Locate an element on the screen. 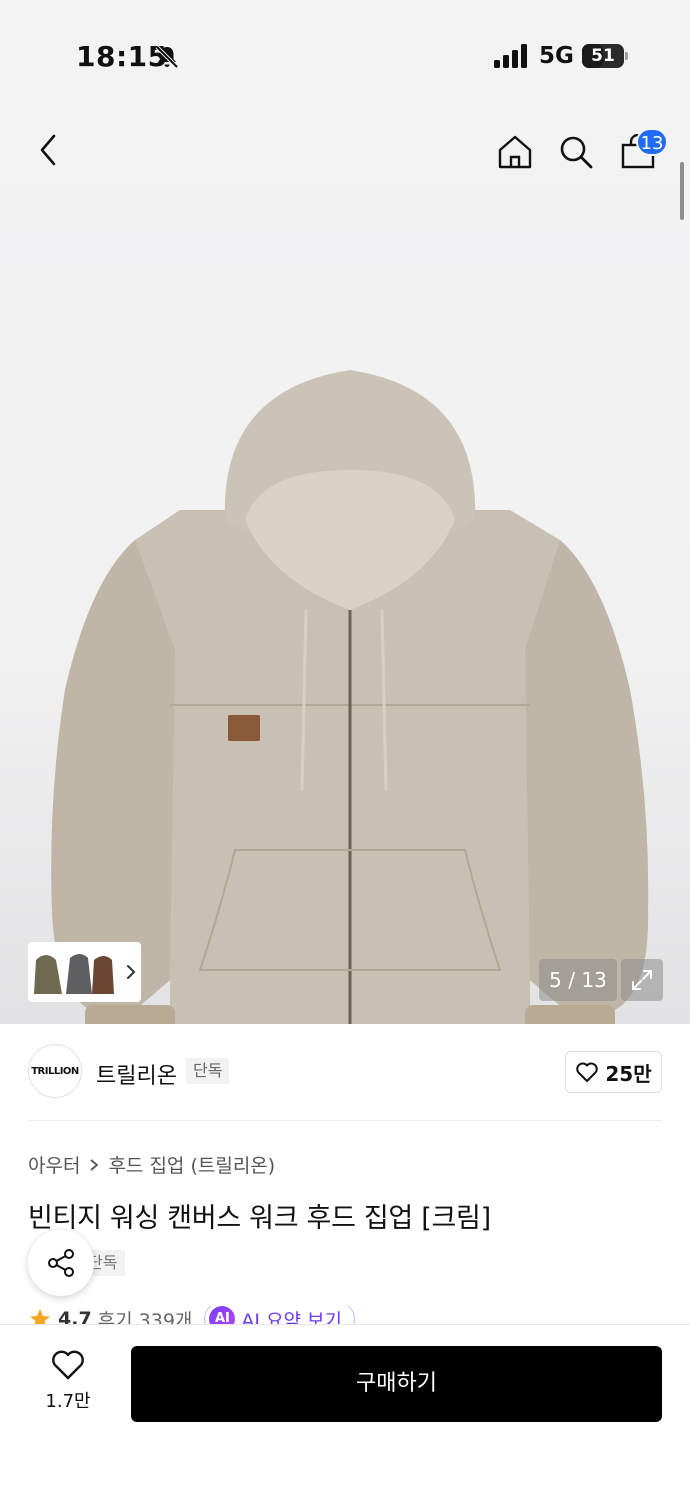 This screenshot has height=1500, width=690. brand-like-button: 25만 is located at coordinates (613, 1072).